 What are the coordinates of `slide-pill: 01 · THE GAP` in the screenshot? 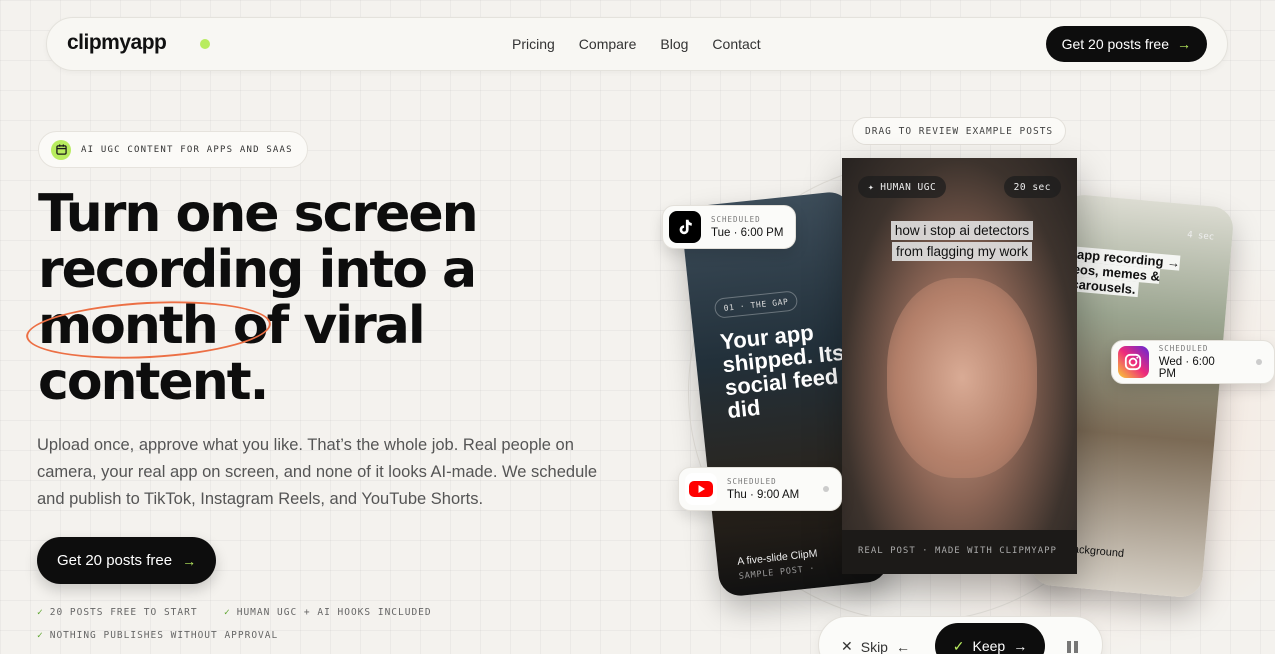 It's located at (756, 304).